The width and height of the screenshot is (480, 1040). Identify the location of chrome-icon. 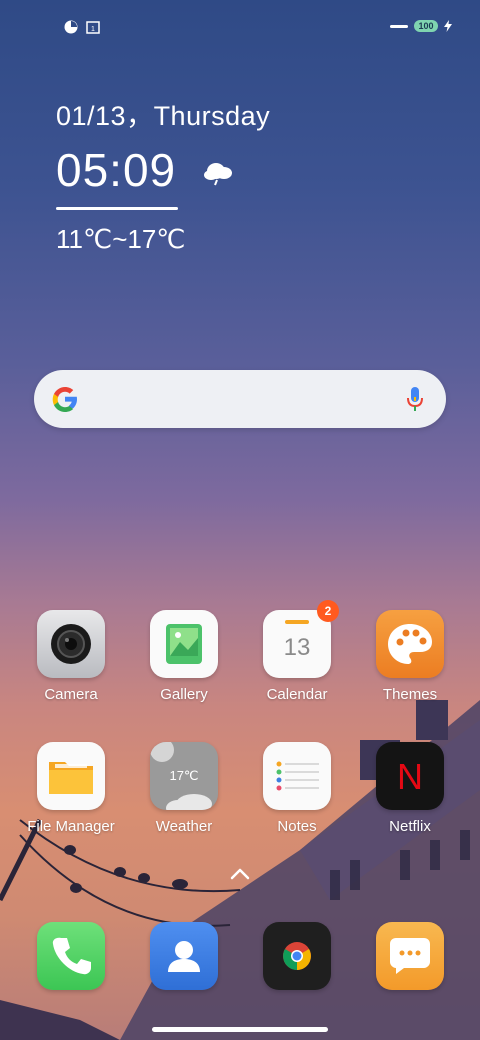
(297, 956).